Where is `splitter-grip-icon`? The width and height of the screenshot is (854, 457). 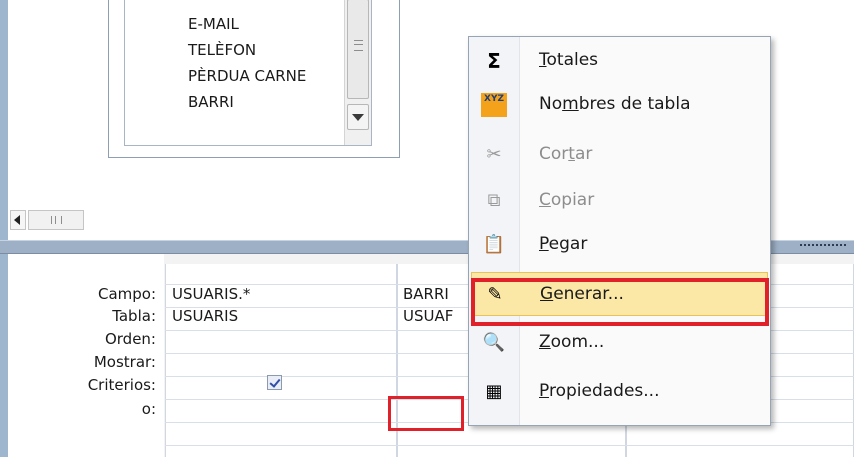
splitter-grip-icon is located at coordinates (823, 247).